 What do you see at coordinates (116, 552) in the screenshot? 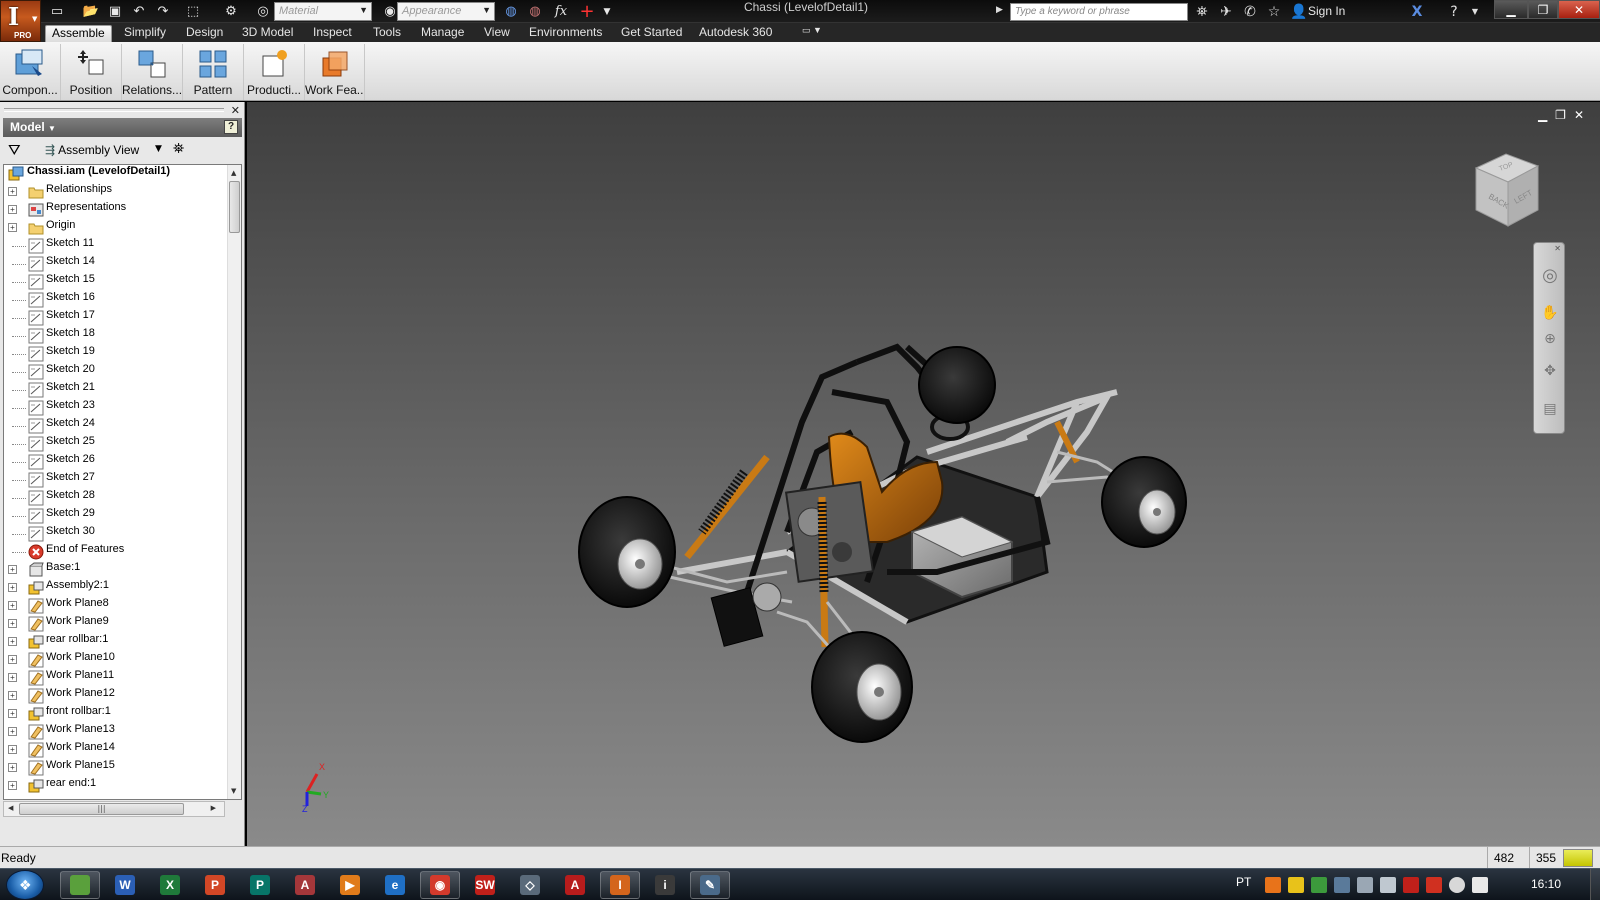
I see `tree-item: End of Features` at bounding box center [116, 552].